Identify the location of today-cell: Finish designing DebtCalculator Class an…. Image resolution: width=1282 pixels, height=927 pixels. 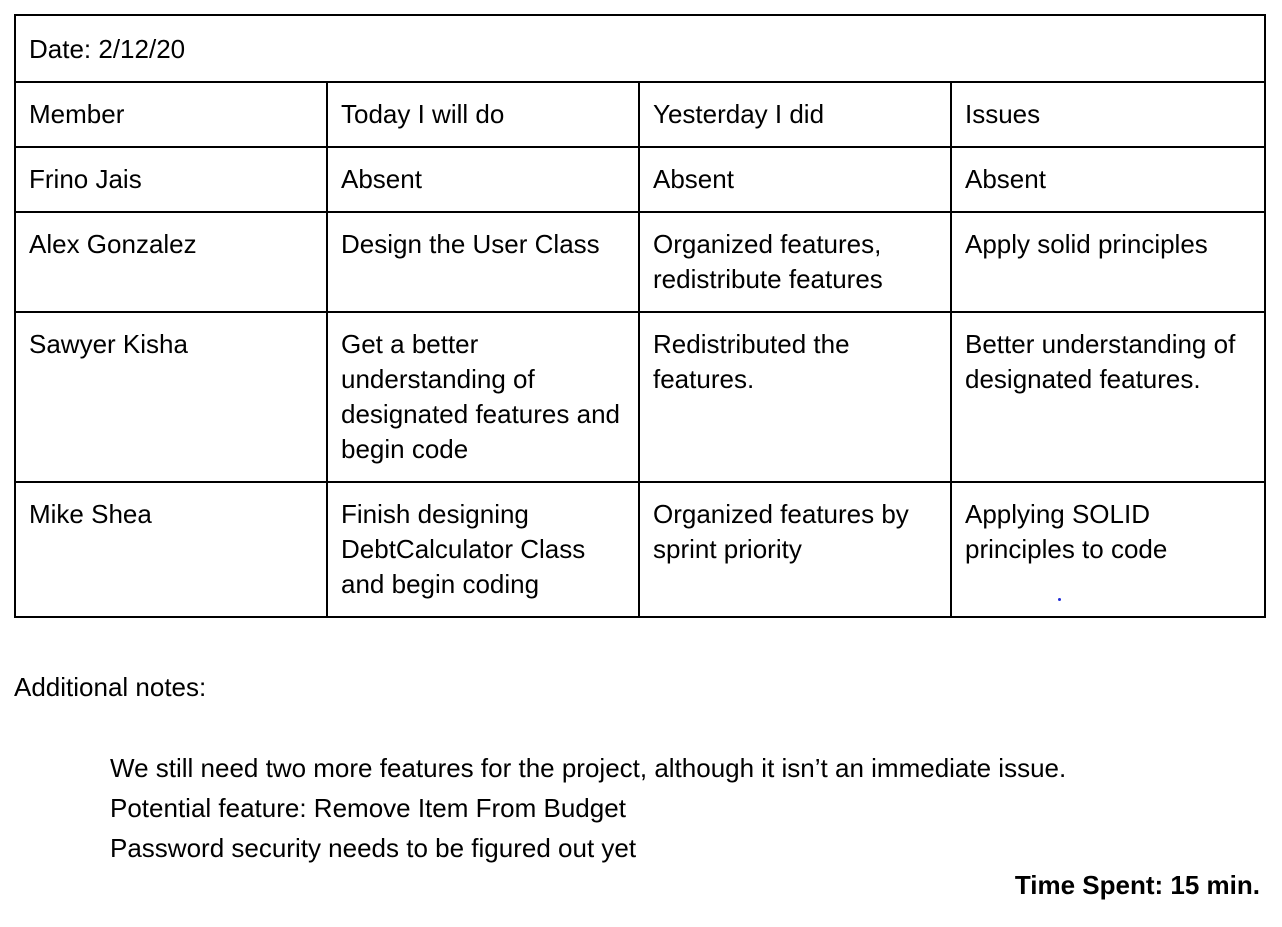
(483, 549).